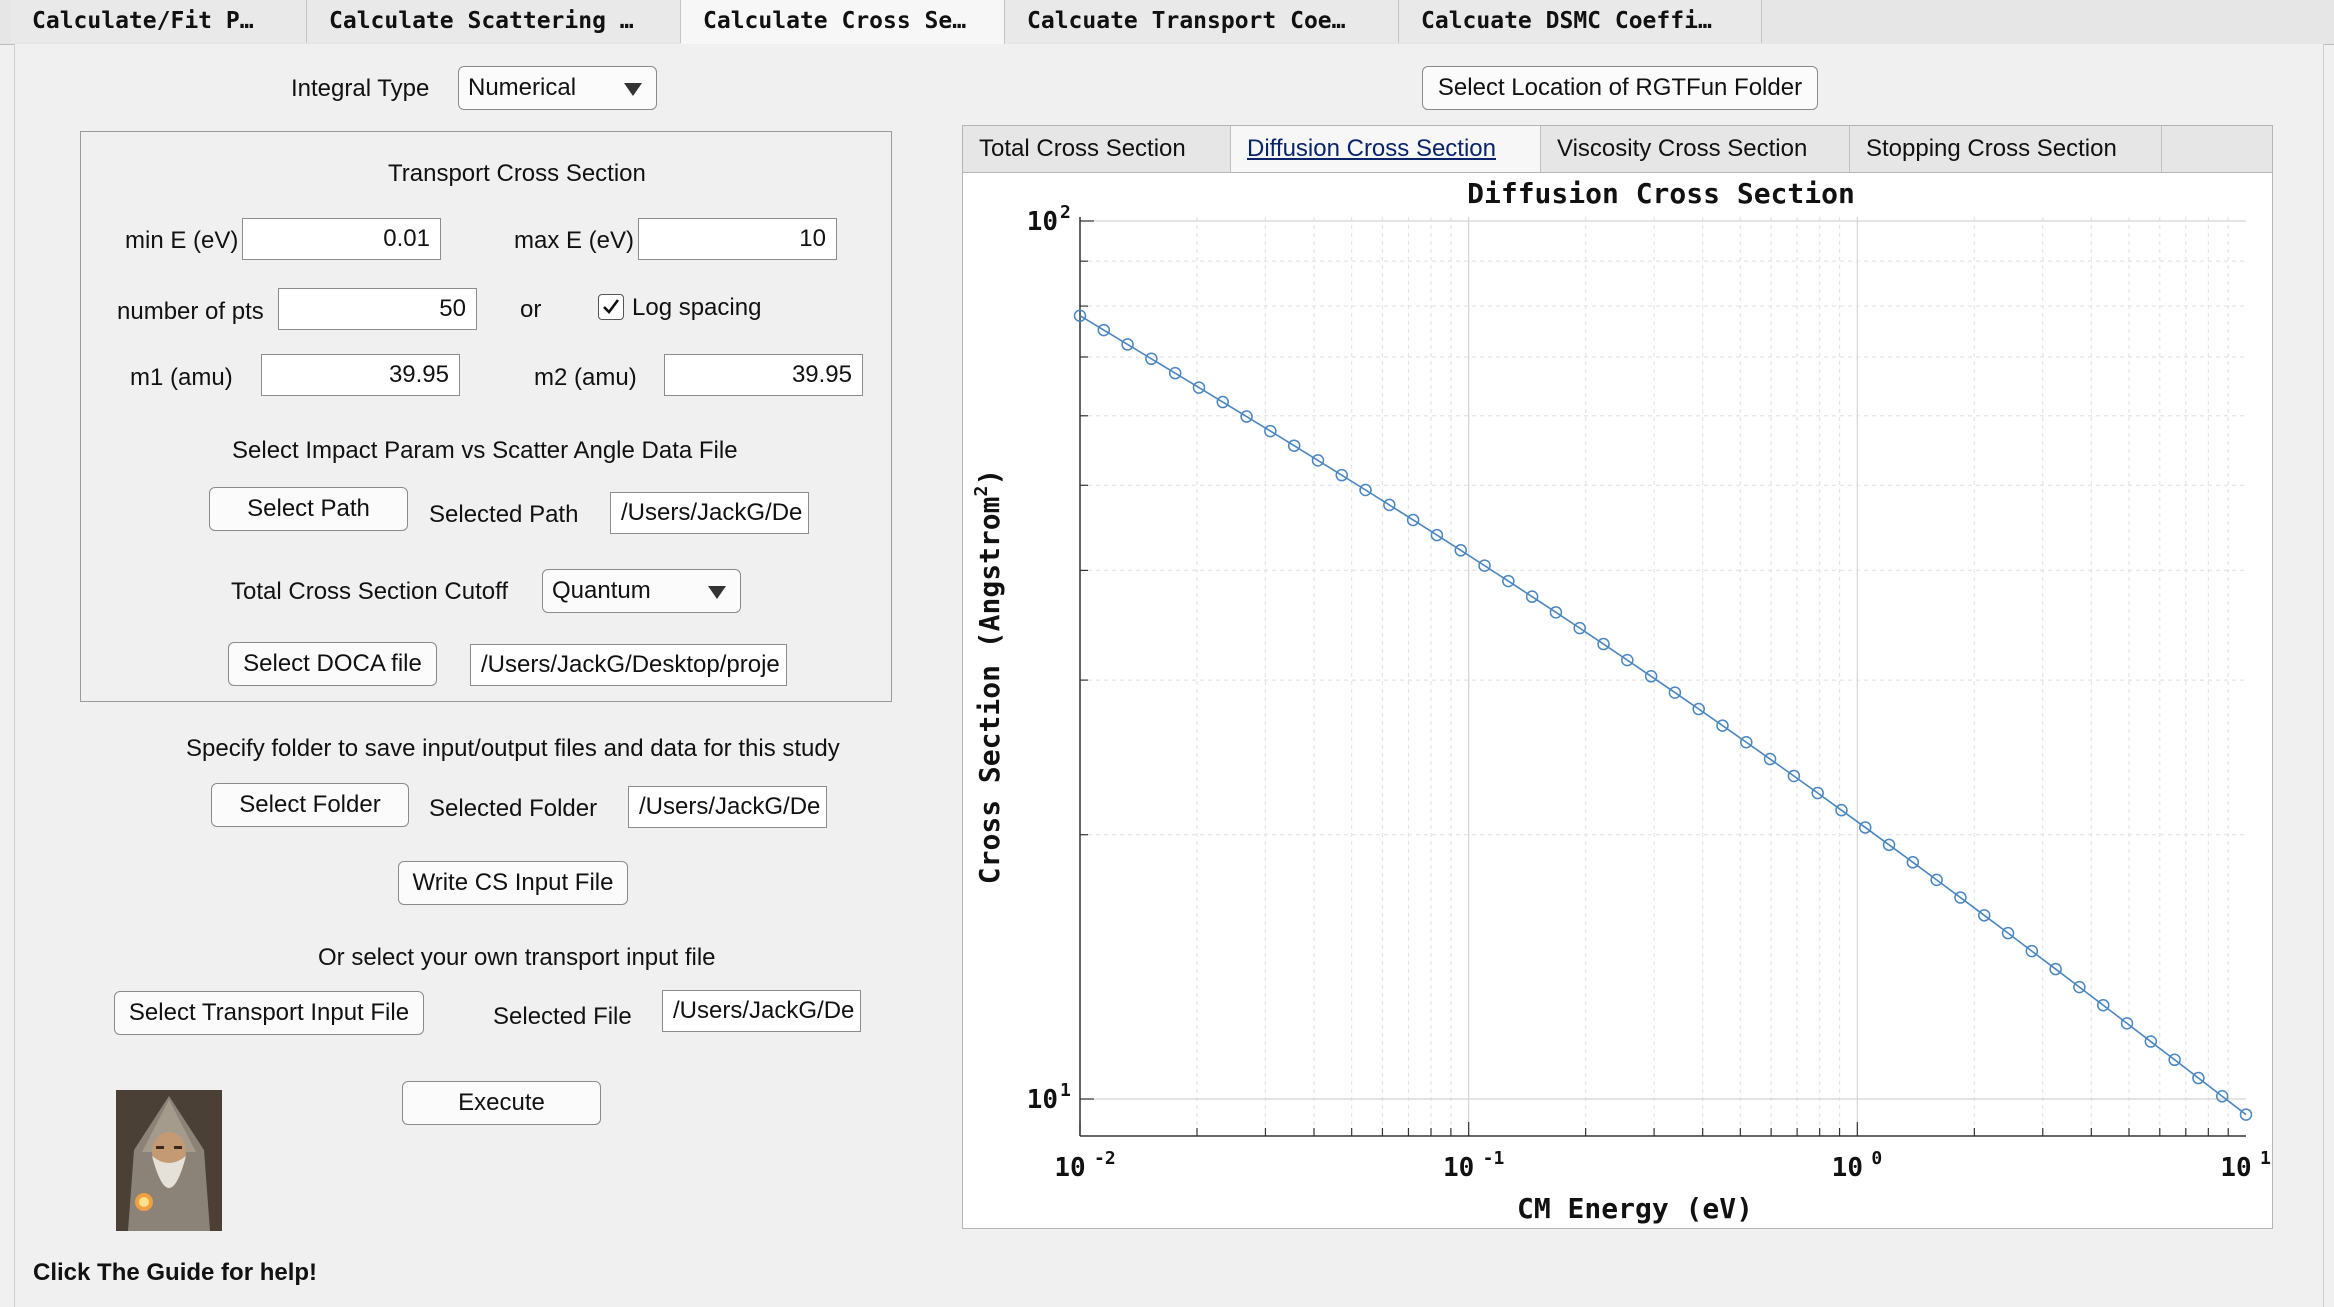 This screenshot has height=1307, width=2334. What do you see at coordinates (737, 239) in the screenshot?
I see `max-e-field: 10` at bounding box center [737, 239].